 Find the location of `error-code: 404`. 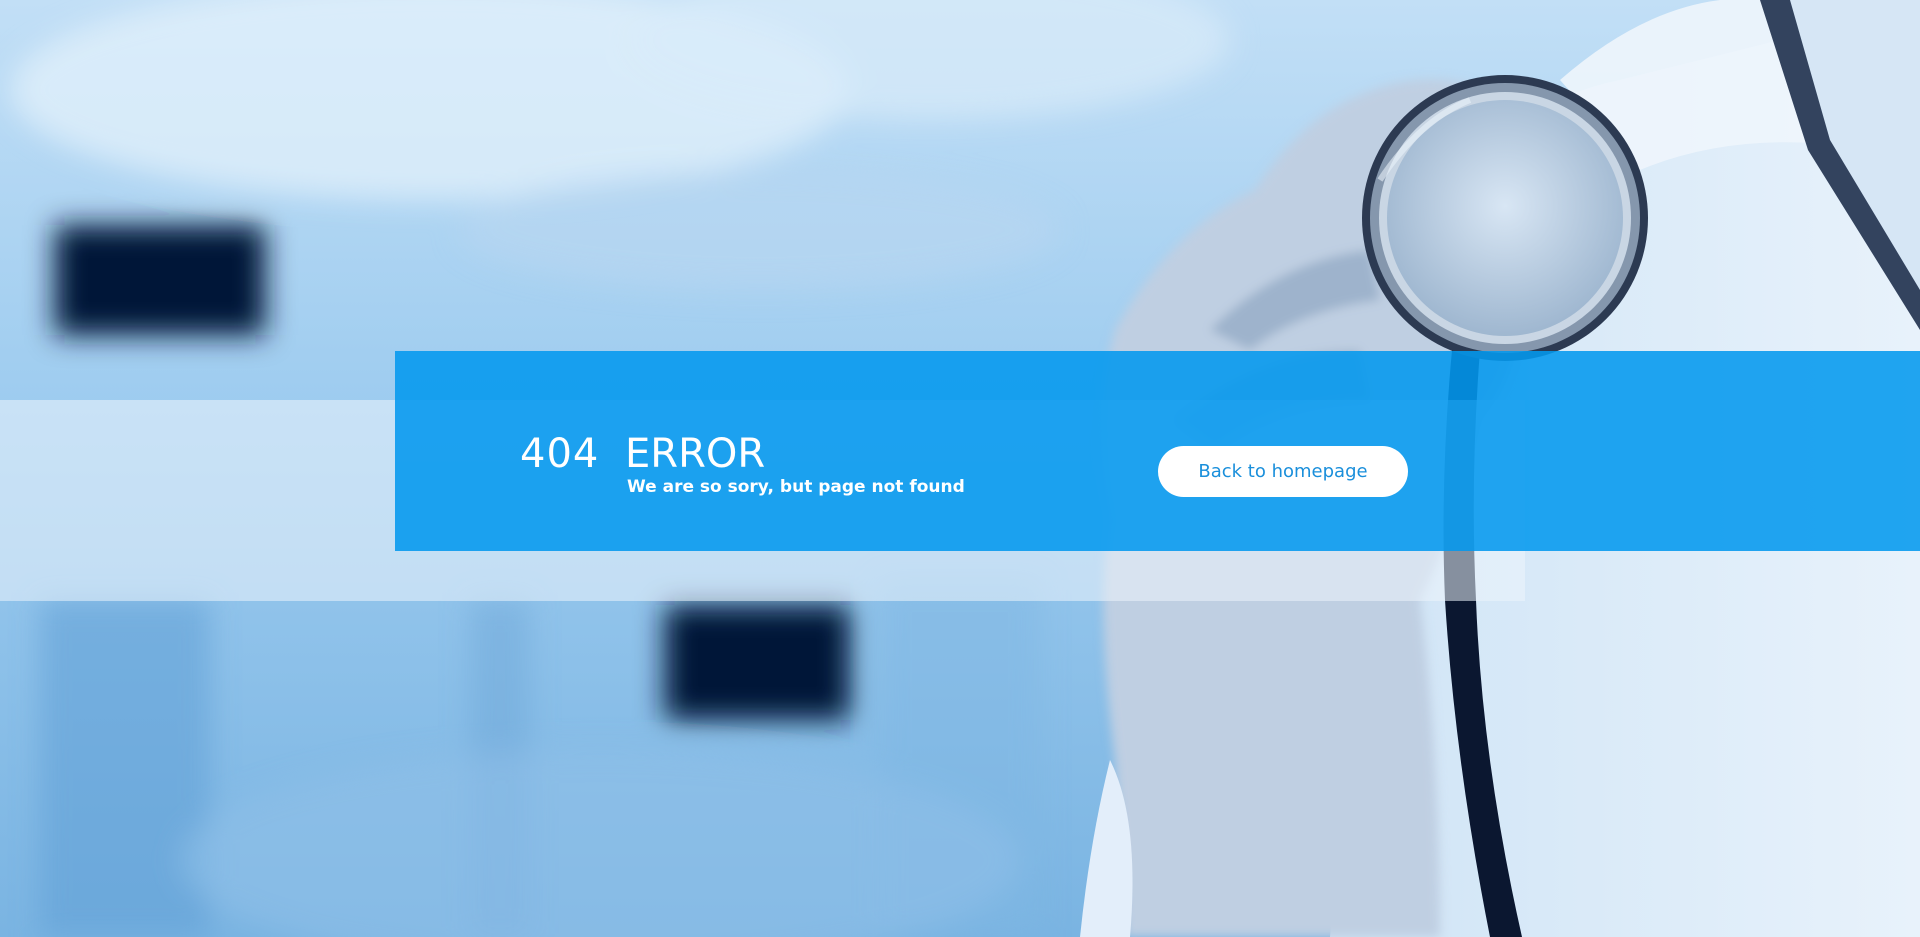

error-code: 404 is located at coordinates (560, 454).